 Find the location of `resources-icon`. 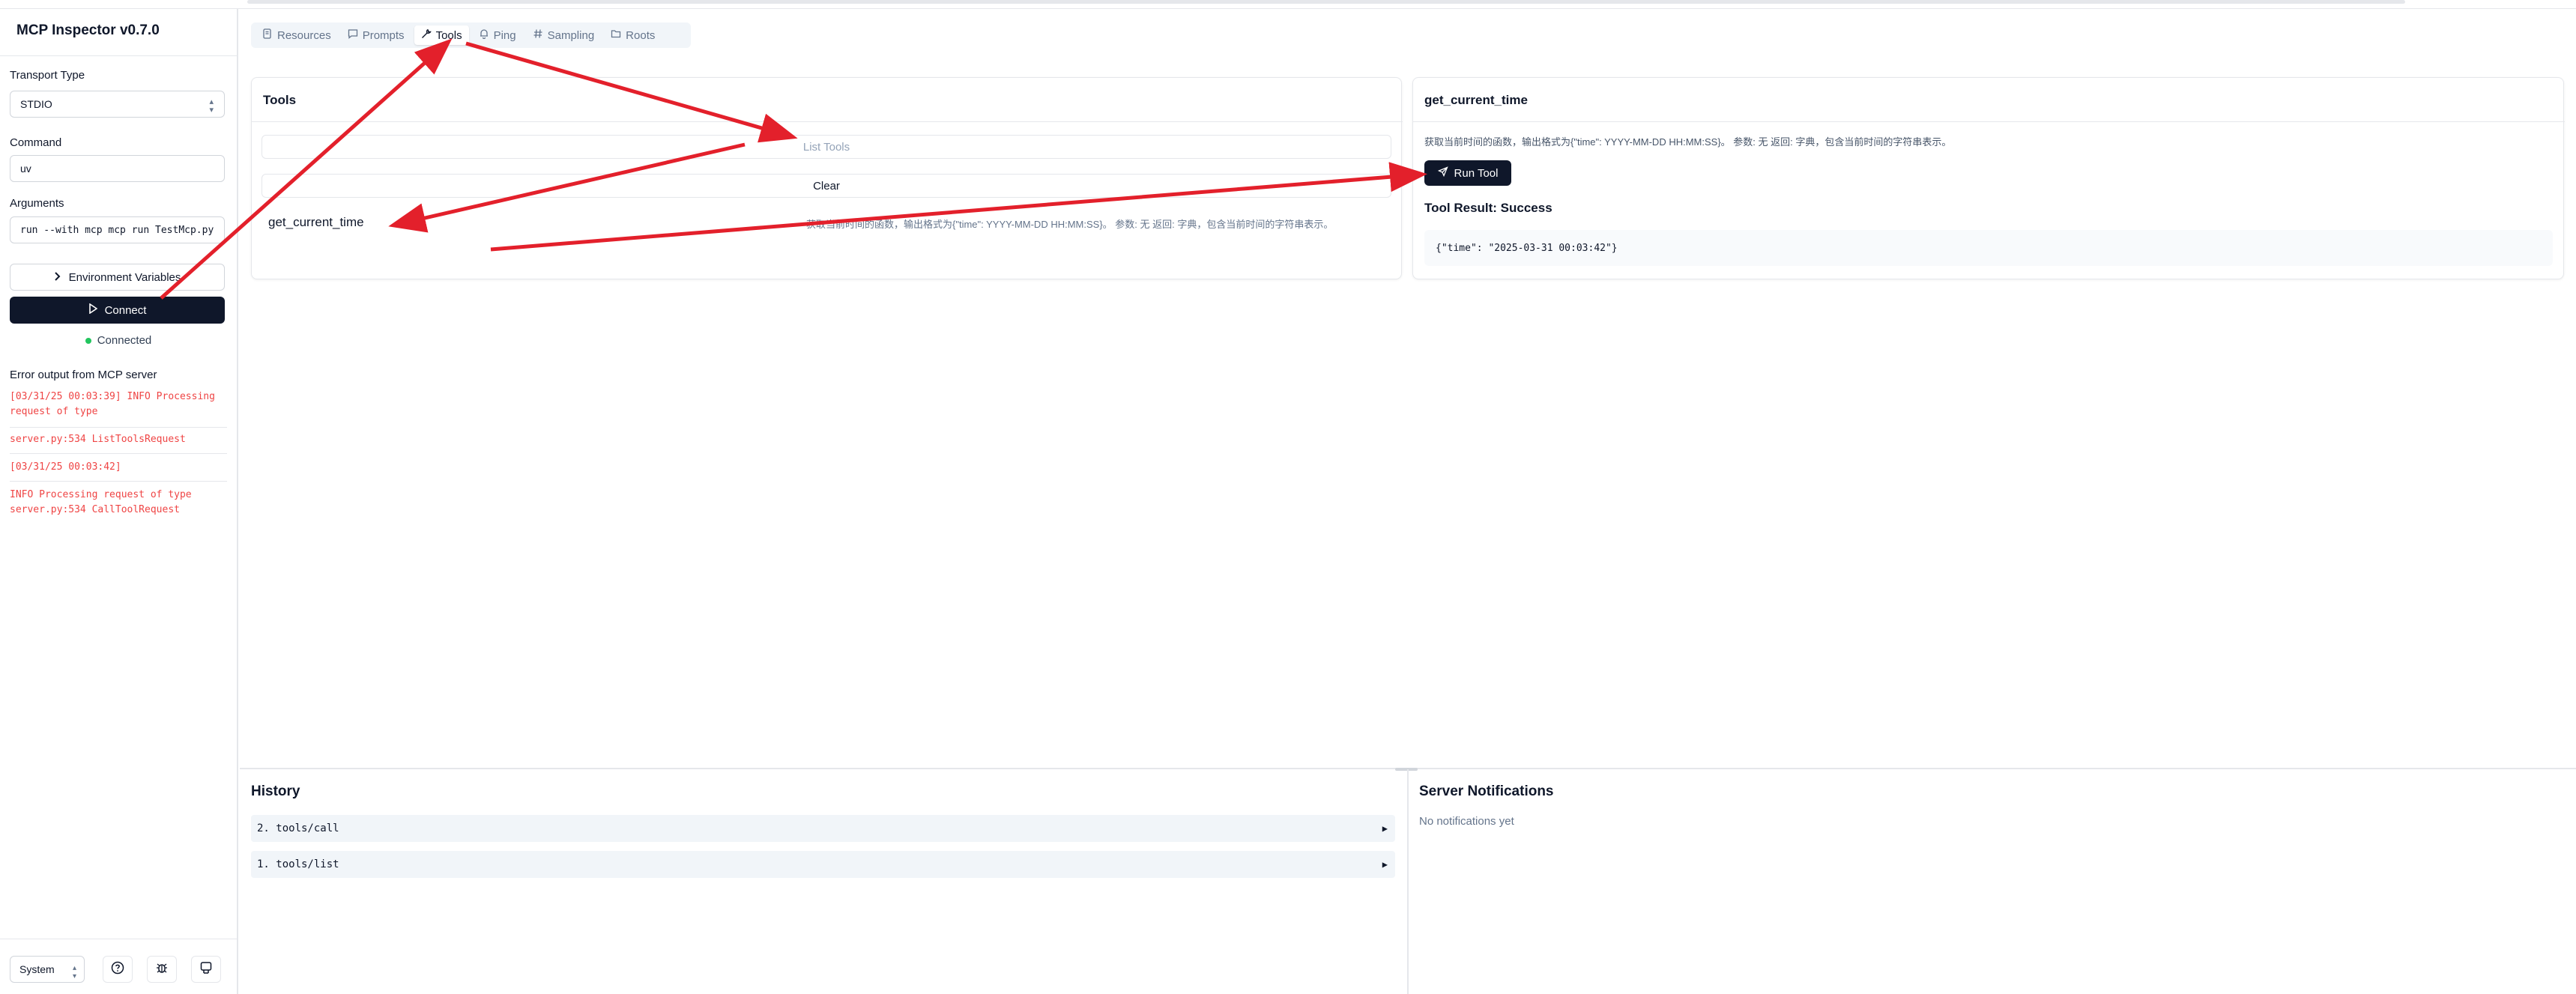

resources-icon is located at coordinates (267, 35).